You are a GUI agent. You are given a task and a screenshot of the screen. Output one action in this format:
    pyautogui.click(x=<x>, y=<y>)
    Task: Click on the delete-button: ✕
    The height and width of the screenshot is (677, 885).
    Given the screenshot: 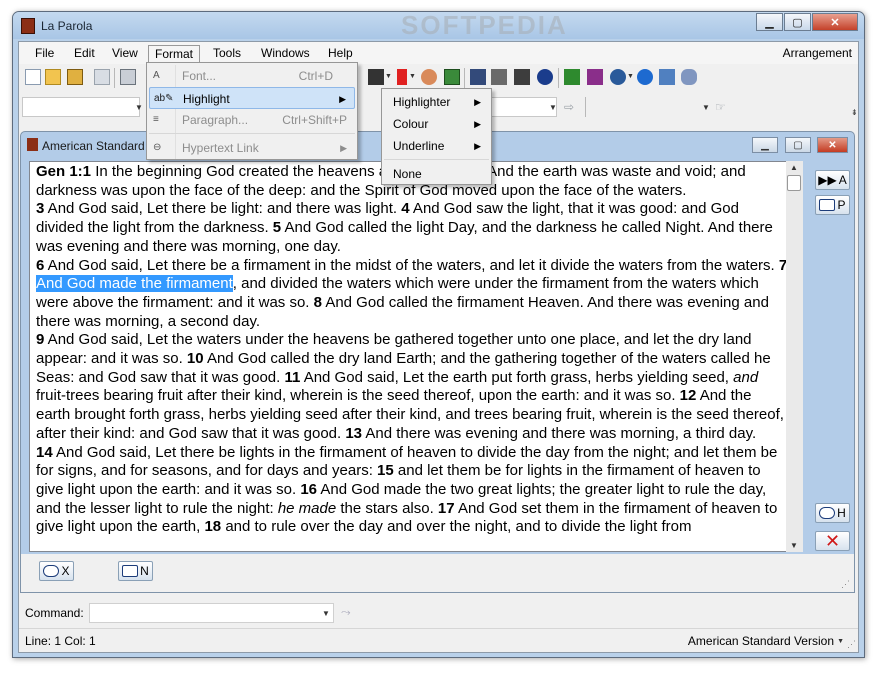 What is the action you would take?
    pyautogui.click(x=832, y=541)
    